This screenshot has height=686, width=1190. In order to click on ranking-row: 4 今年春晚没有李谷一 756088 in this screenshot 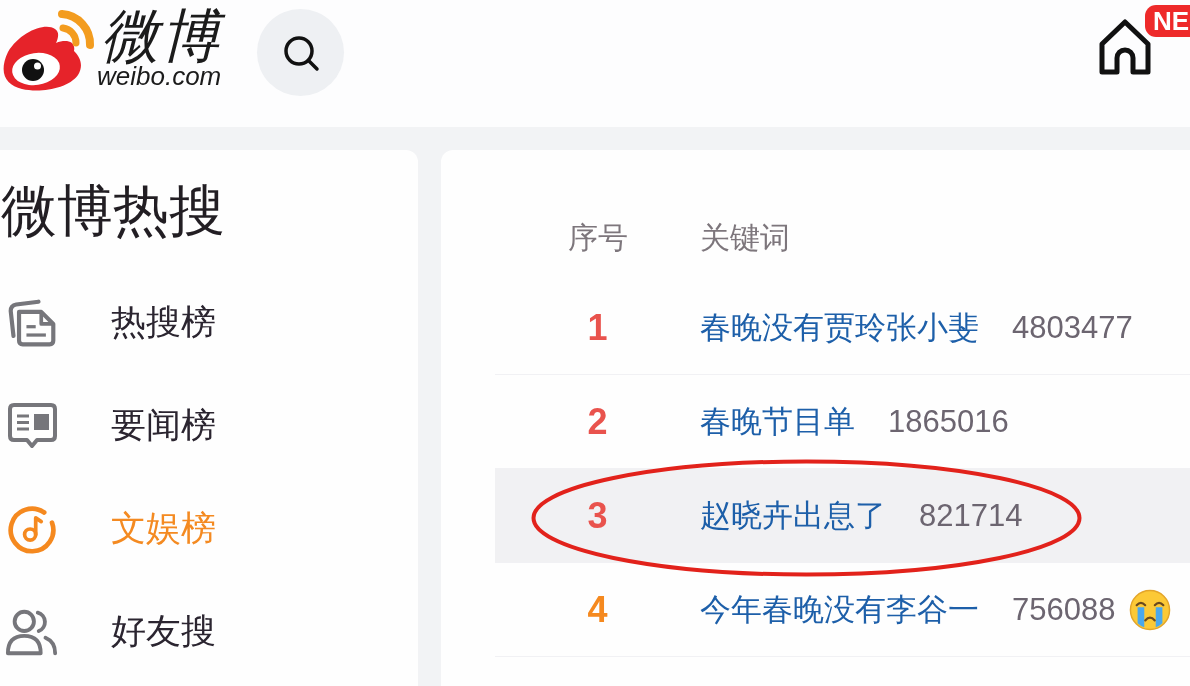, I will do `click(842, 610)`.